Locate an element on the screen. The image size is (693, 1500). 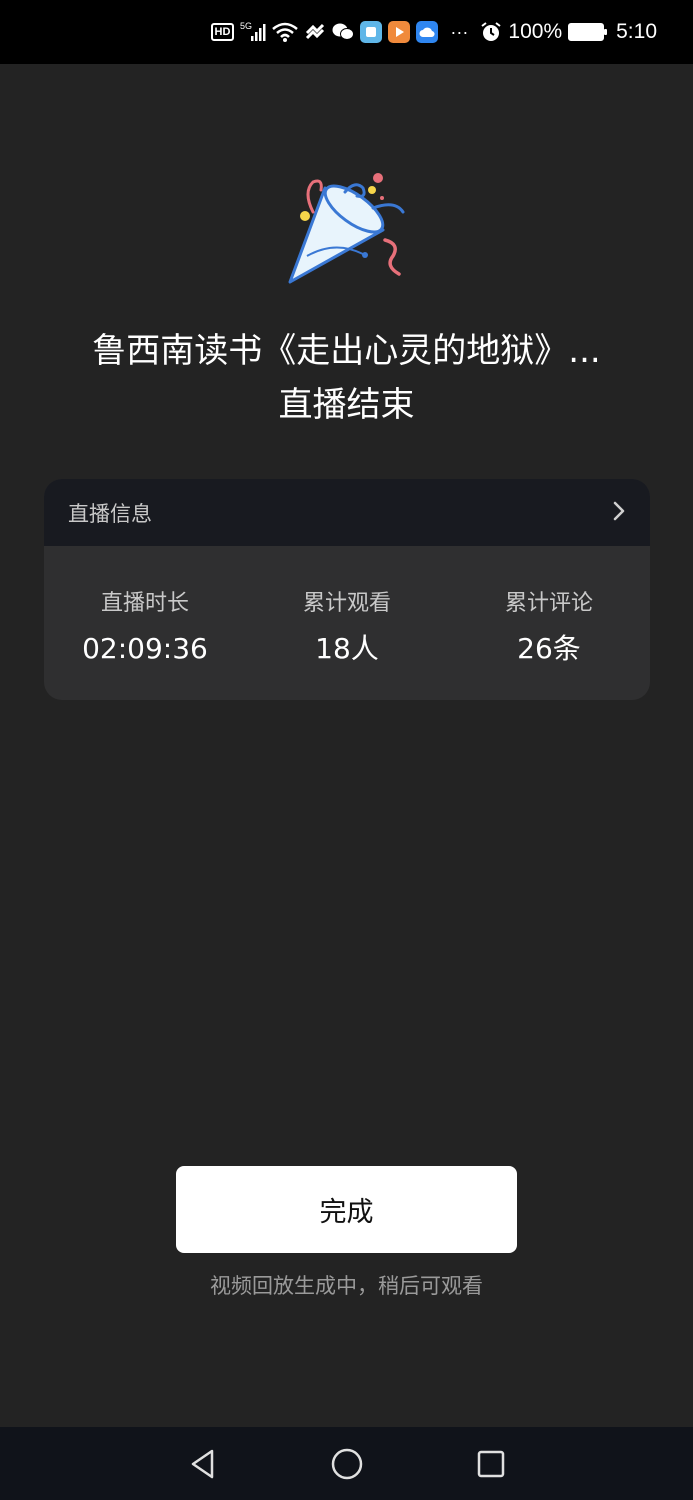
cellular-signal-icon: 5G is located at coordinates (253, 32).